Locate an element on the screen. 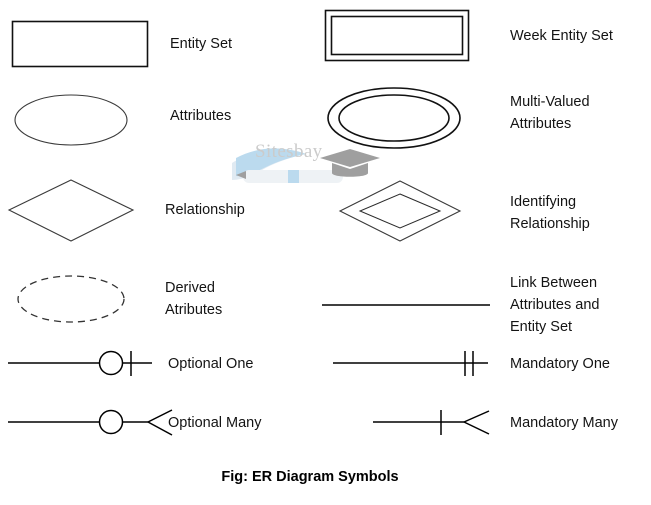 The height and width of the screenshot is (505, 651). figure-caption: Fig: ER Diagram Symbols is located at coordinates (309, 477).